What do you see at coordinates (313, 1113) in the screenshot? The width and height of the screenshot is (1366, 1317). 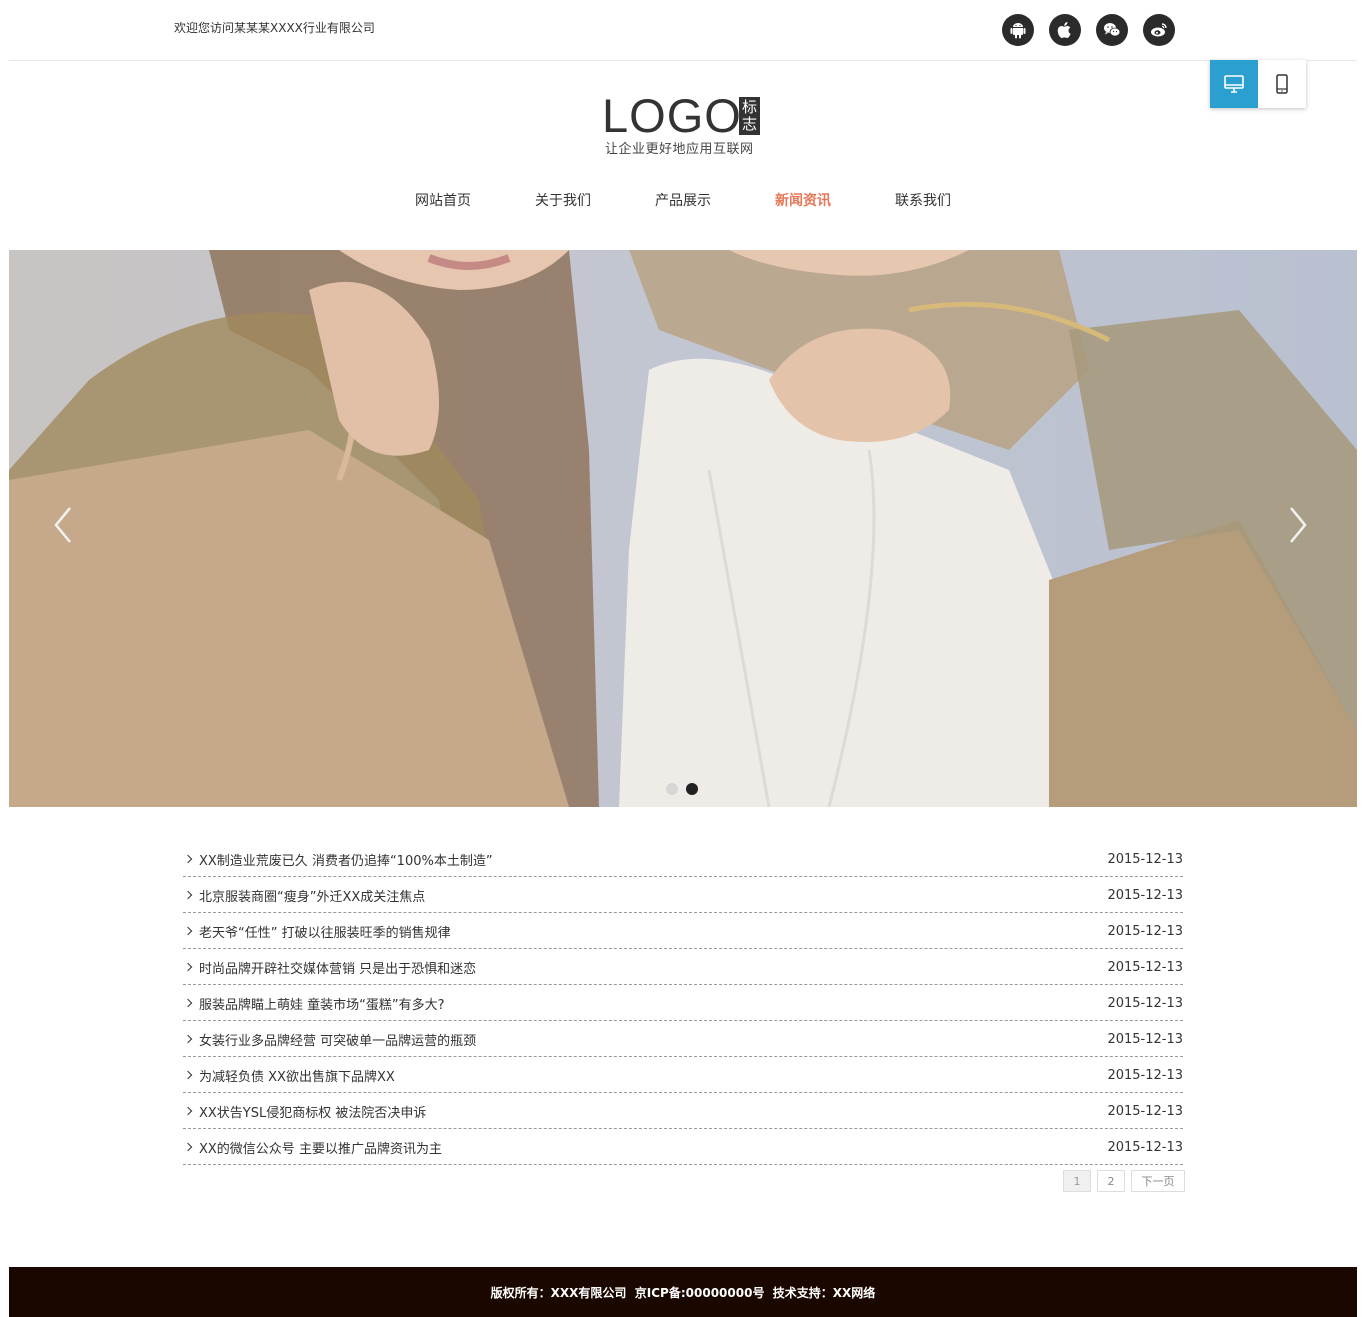 I see `news-item-title: XX状告YSL侵犯商标权 被法院否决申诉` at bounding box center [313, 1113].